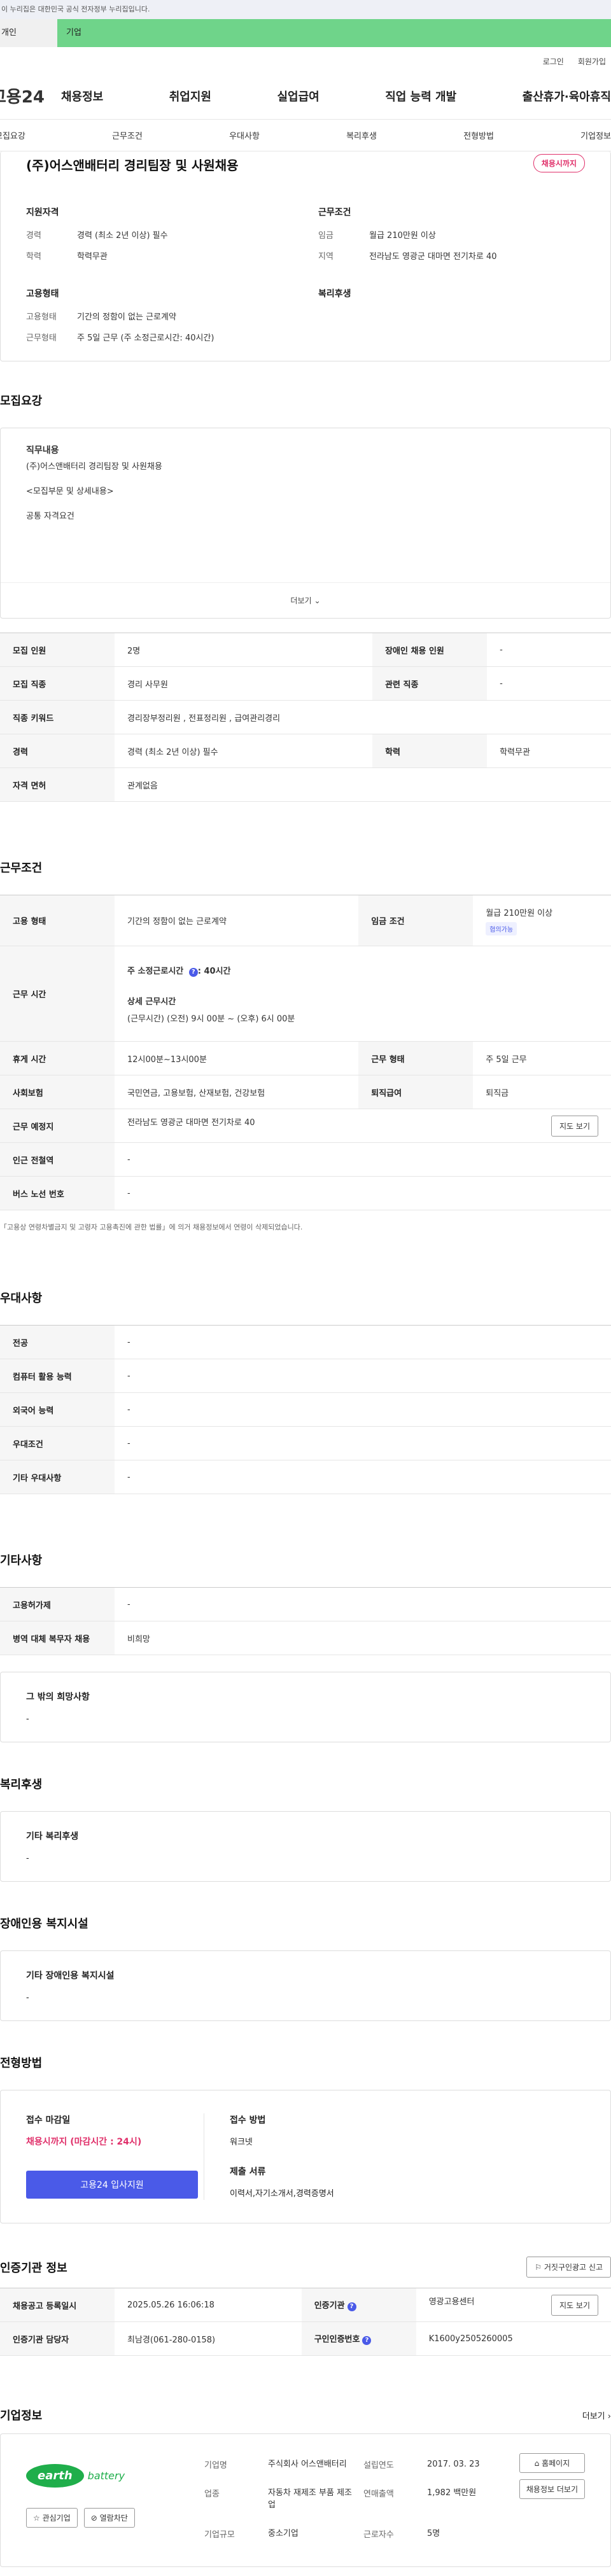 This screenshot has width=611, height=2576. I want to click on other-wish-card: 그 밖의 희망사항 -, so click(305, 1707).